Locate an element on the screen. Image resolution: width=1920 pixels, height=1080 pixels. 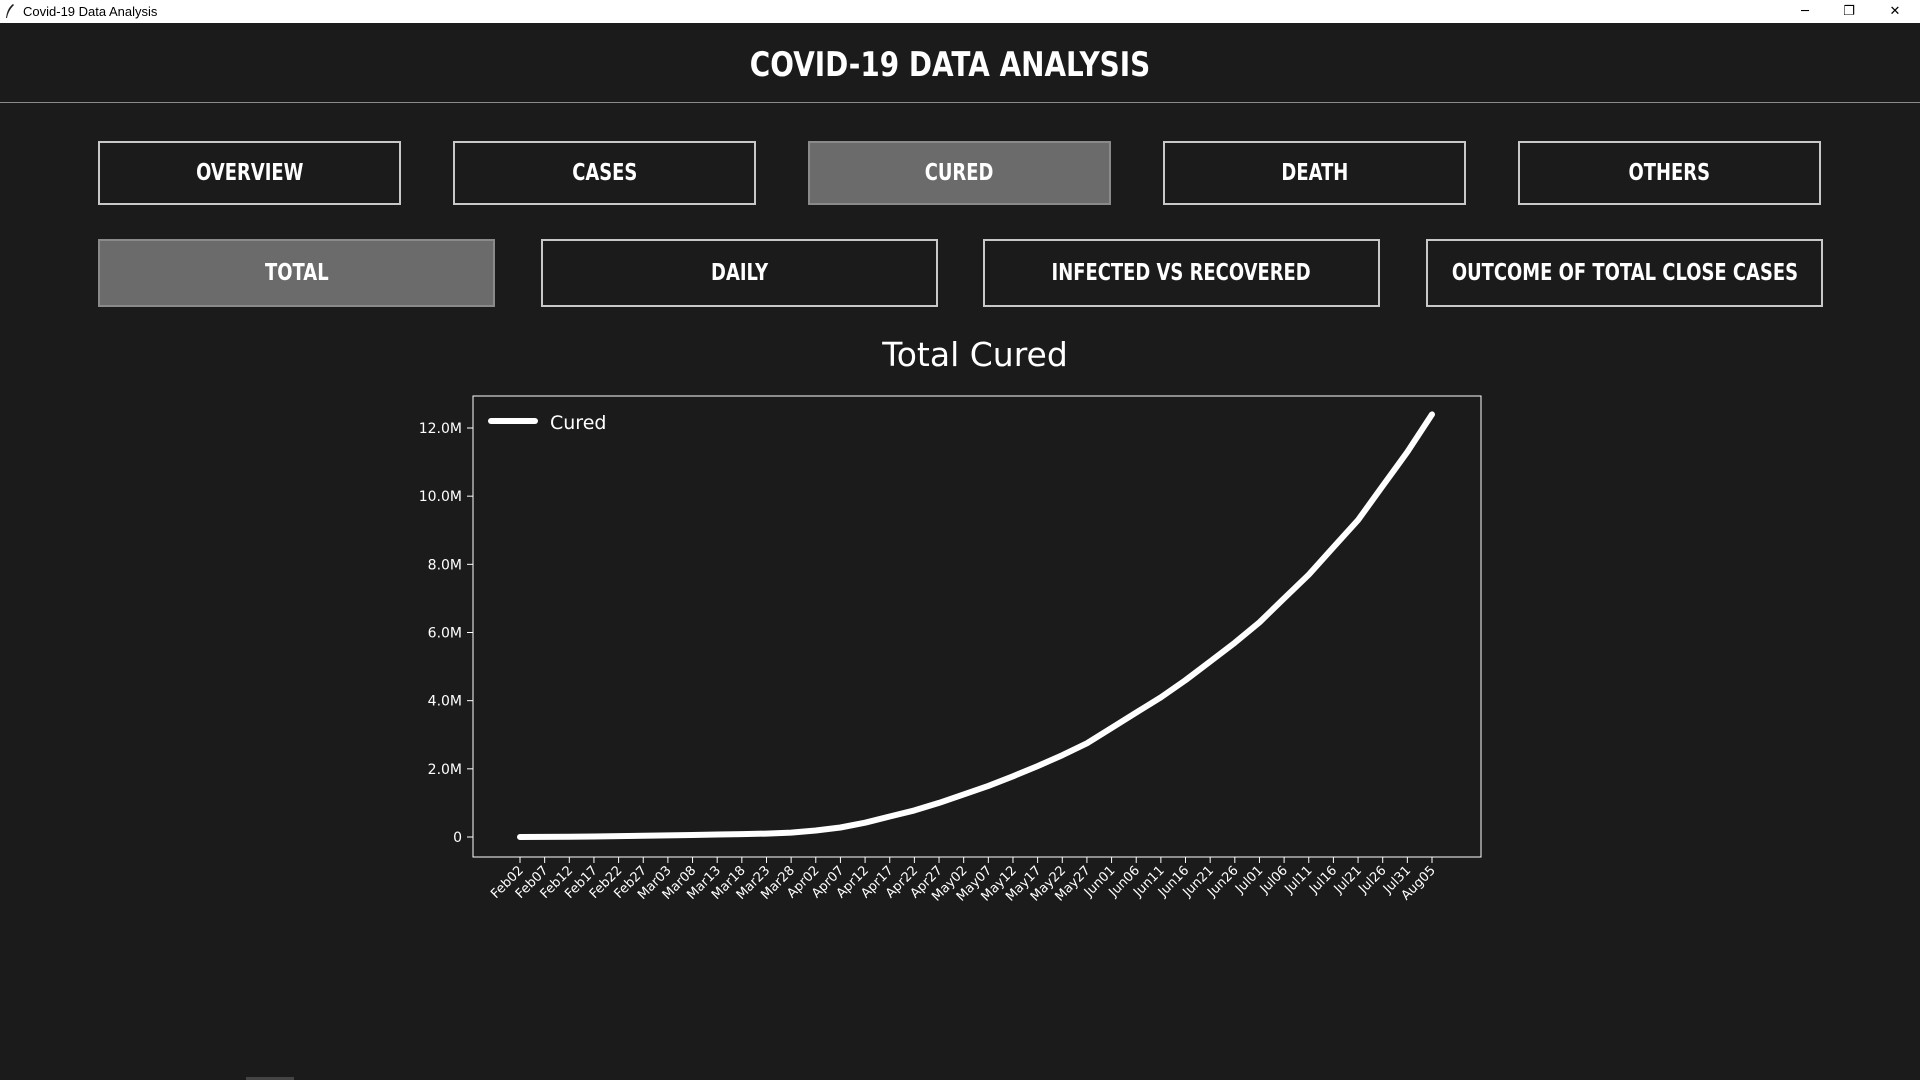
y-tick-label: 10.0M is located at coordinates (440, 497).